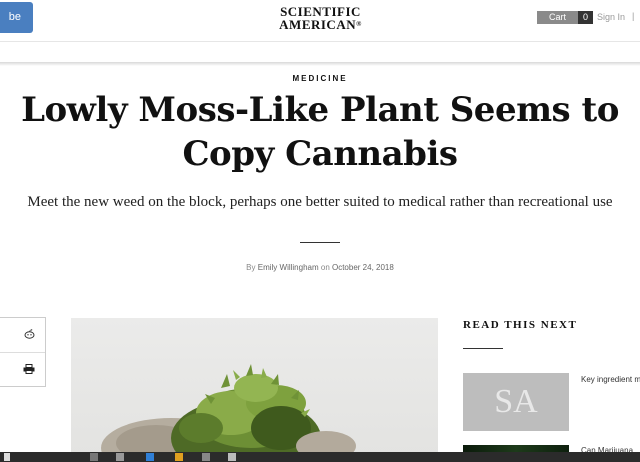 The image size is (640, 462). I want to click on nav-shadow, so click(320, 64).